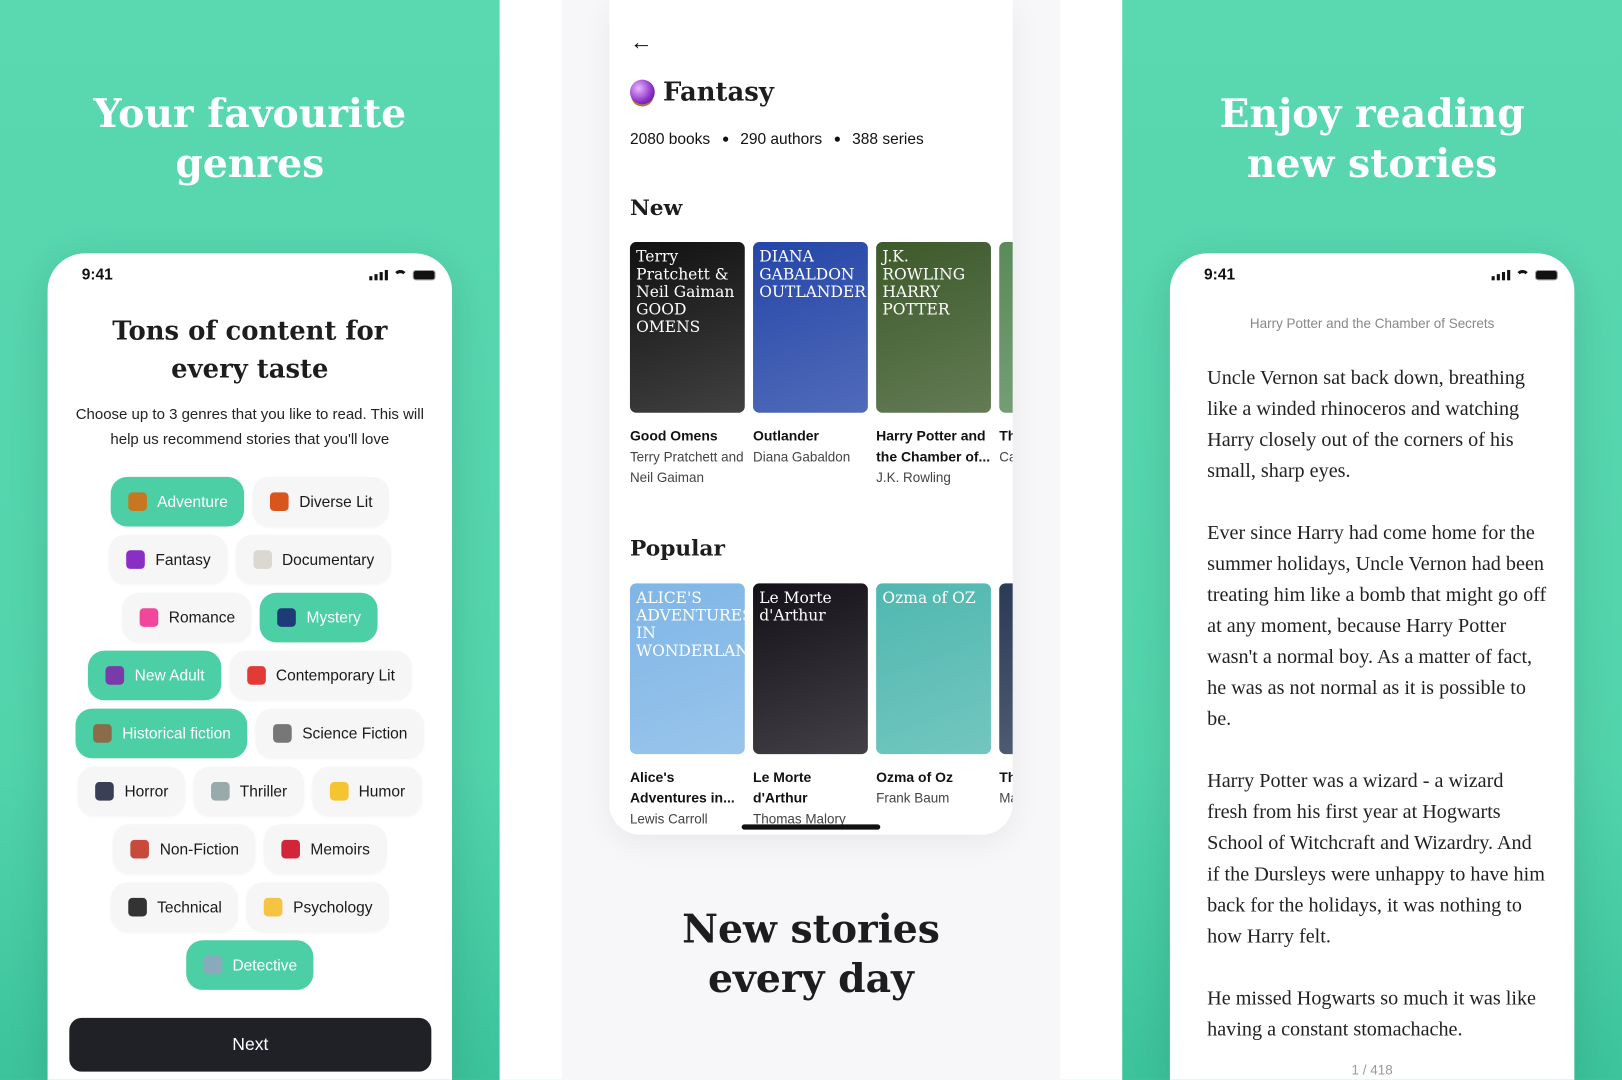 The width and height of the screenshot is (1622, 1080). I want to click on genre-row: New Adult Contemporary Lit, so click(250, 675).